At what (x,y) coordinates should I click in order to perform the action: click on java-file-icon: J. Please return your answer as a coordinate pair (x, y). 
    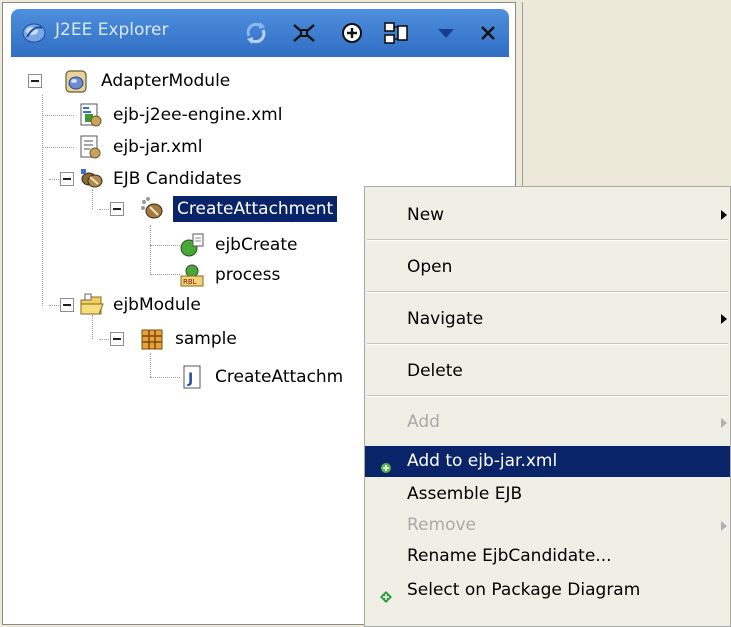
    Looking at the image, I should click on (192, 377).